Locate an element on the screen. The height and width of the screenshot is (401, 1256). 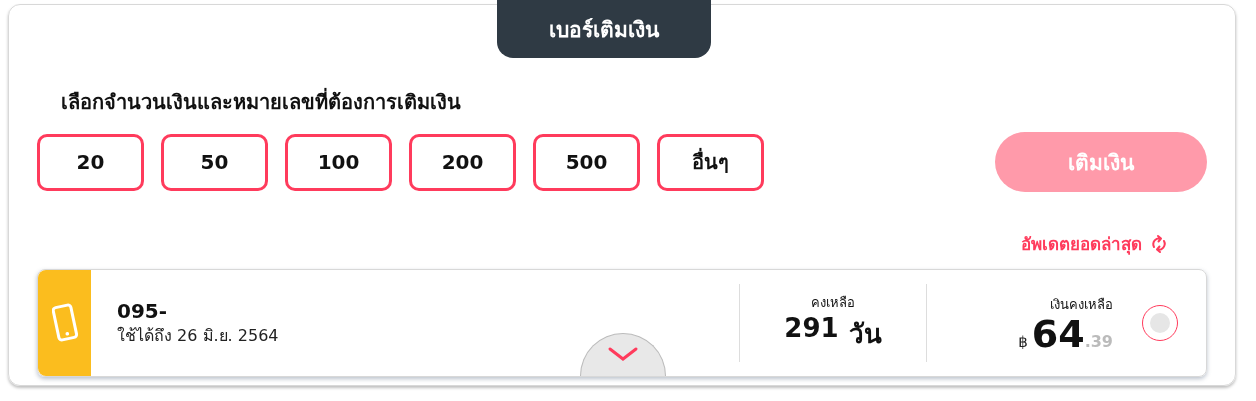
days-unit: วัน is located at coordinates (865, 334).